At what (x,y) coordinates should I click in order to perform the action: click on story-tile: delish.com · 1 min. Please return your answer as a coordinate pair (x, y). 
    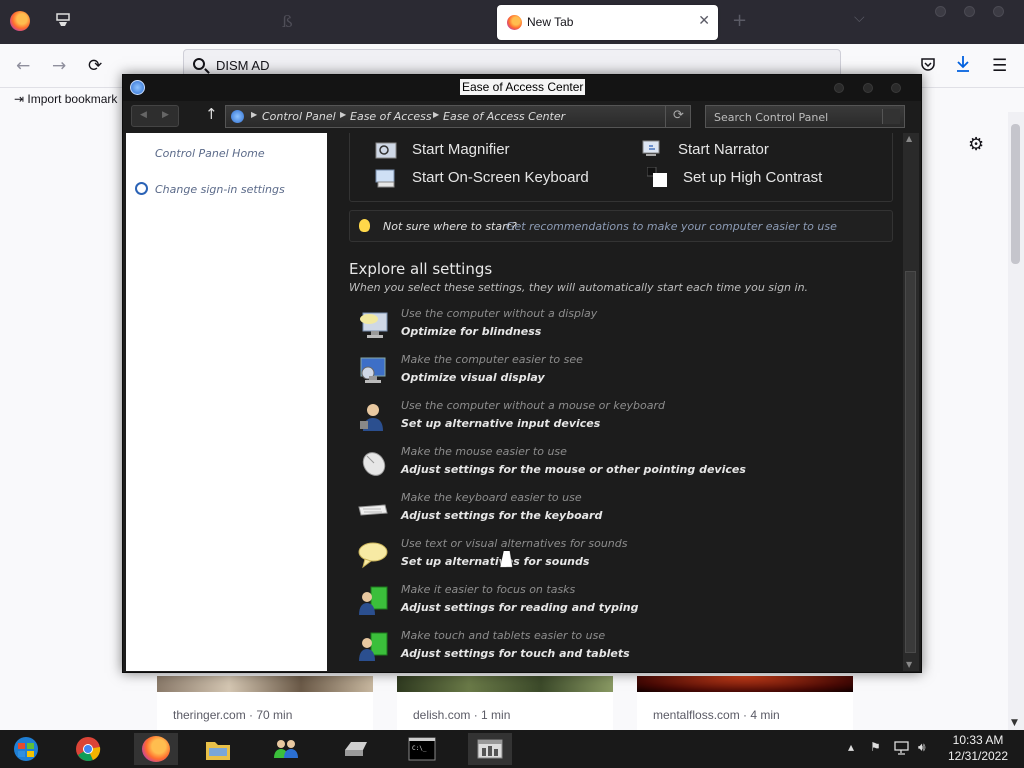
    Looking at the image, I should click on (505, 703).